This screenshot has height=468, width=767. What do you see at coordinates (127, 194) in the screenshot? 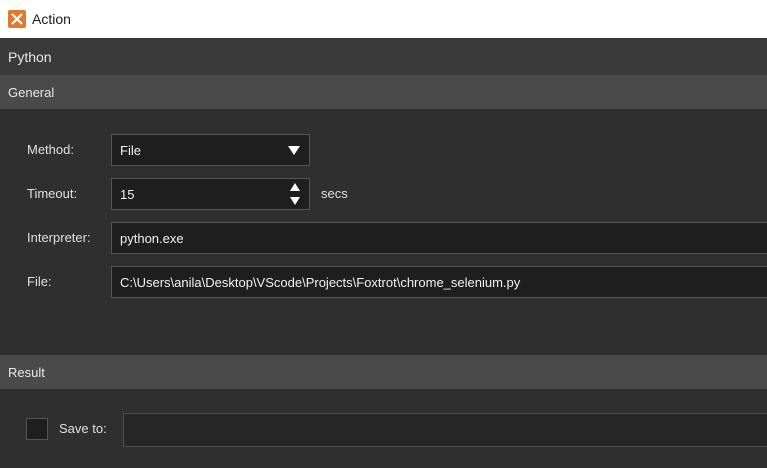
I see `timeout-value: 15` at bounding box center [127, 194].